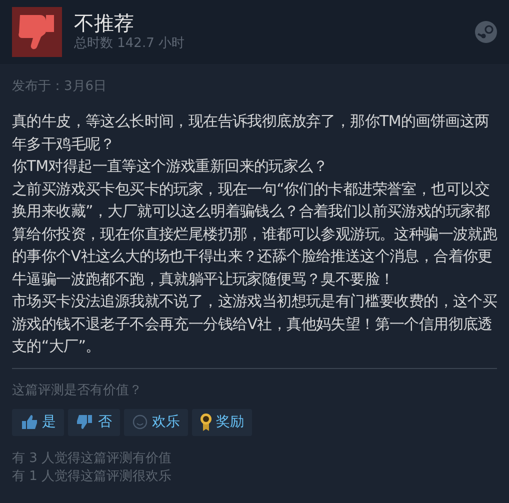 The image size is (509, 503). What do you see at coordinates (170, 166) in the screenshot?
I see `review-paragraph: 你TM对得起一直等这个游戏重新回来的玩家么？` at bounding box center [170, 166].